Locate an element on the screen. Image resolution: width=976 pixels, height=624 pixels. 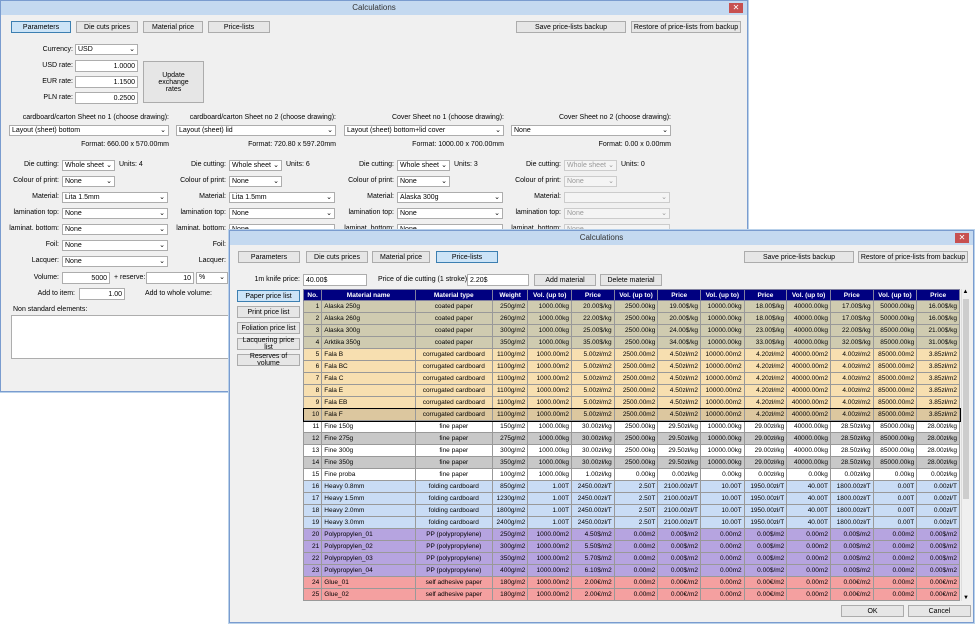
table-cell: 400g/m2 is located at coordinates (510, 570).